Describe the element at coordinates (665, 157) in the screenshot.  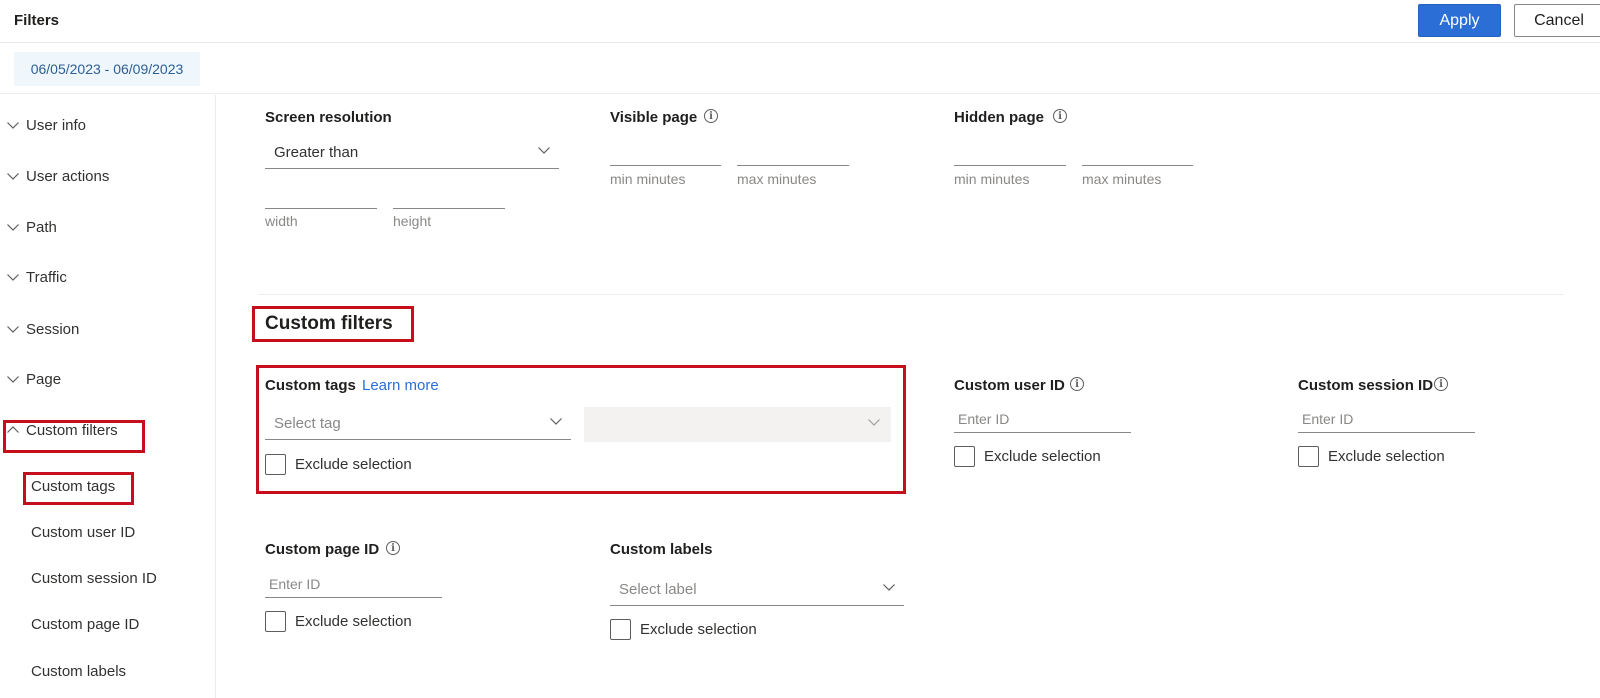
I see `visible-min-input` at that location.